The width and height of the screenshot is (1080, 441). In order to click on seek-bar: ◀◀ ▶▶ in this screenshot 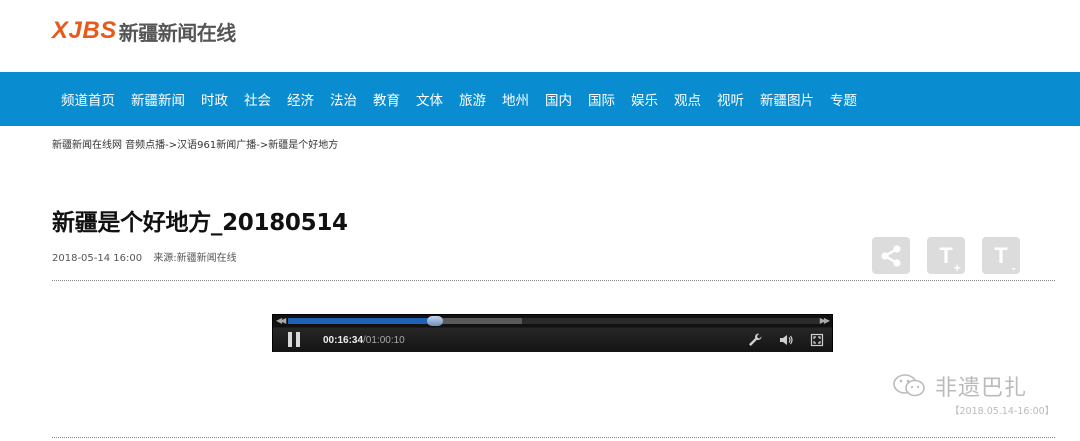, I will do `click(552, 321)`.